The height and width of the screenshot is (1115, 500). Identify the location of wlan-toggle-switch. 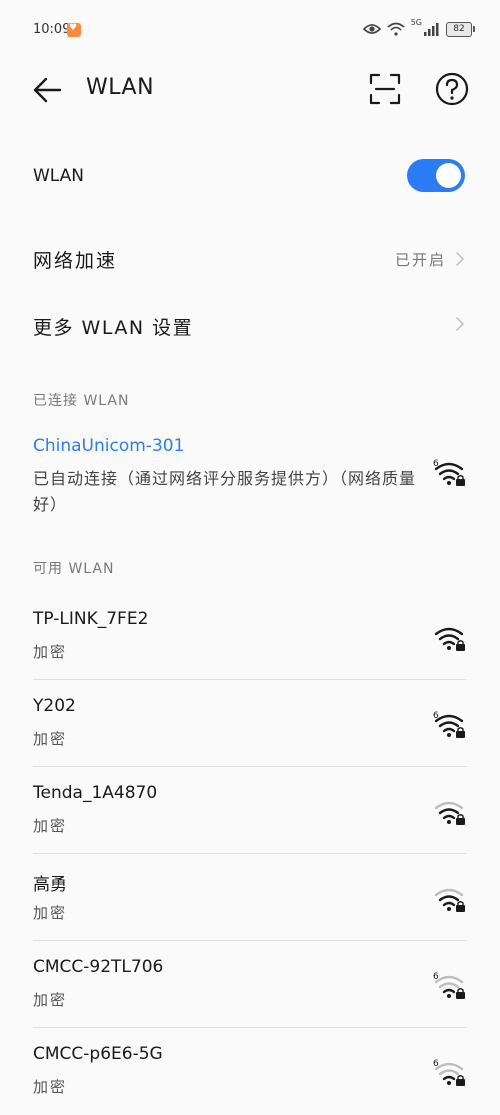
(436, 175).